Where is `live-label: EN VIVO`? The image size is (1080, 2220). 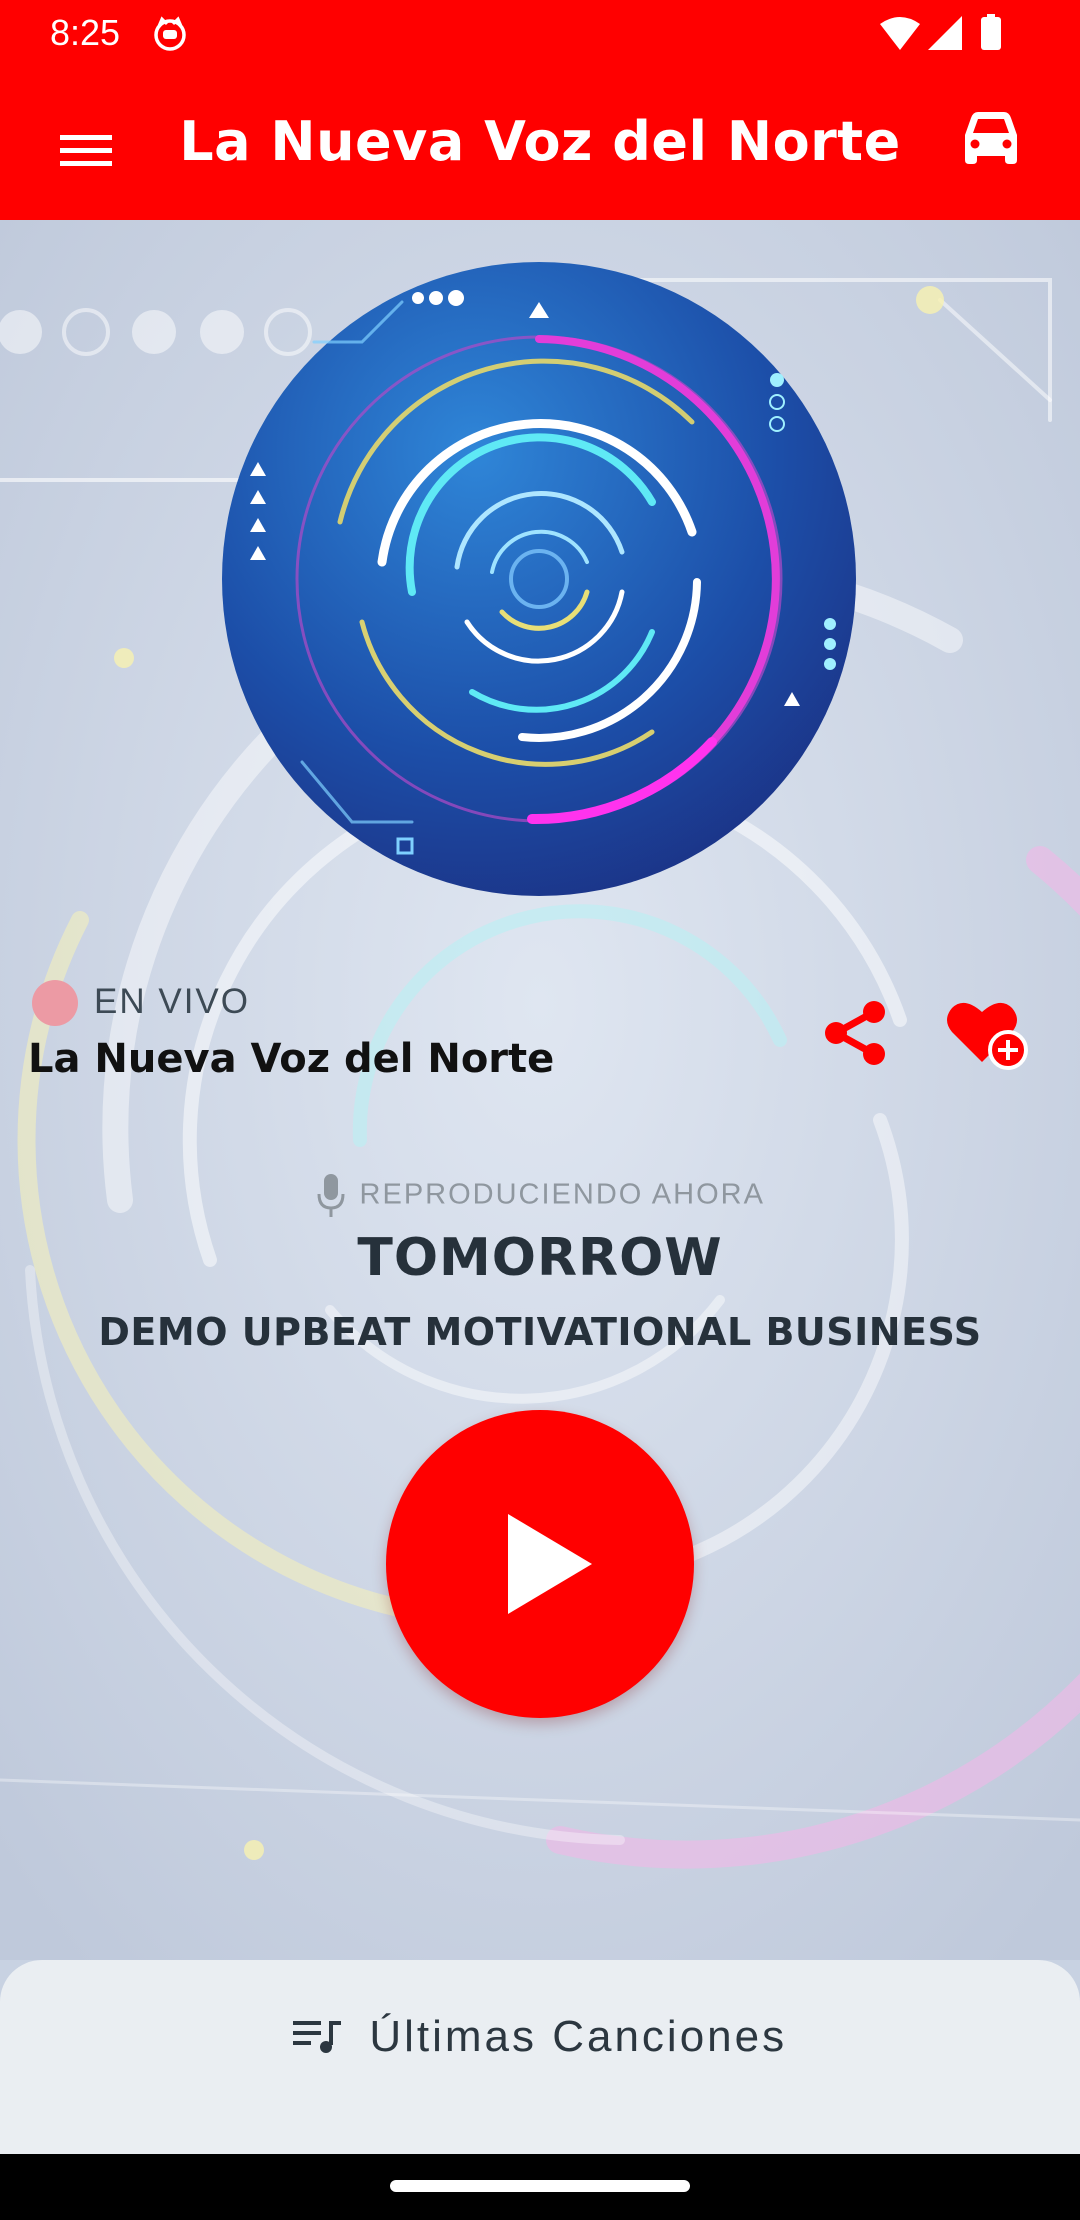
live-label: EN VIVO is located at coordinates (172, 1001).